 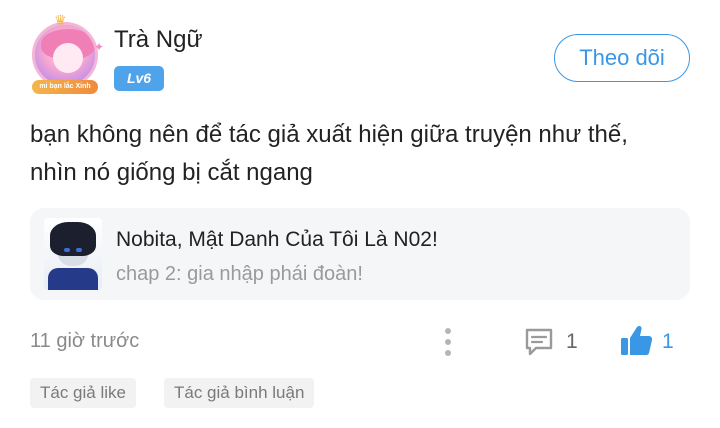 I want to click on comment-bubble-icon, so click(x=539, y=342).